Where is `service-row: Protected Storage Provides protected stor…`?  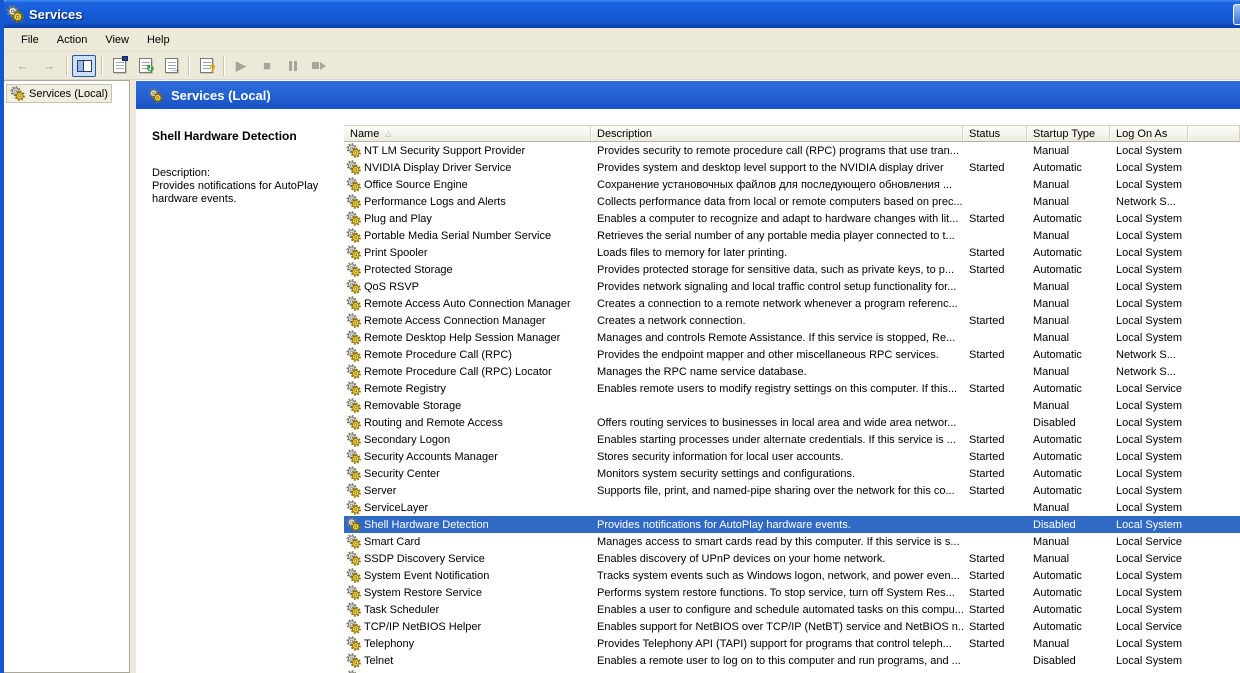
service-row: Protected Storage Provides protected stor… is located at coordinates (792, 269).